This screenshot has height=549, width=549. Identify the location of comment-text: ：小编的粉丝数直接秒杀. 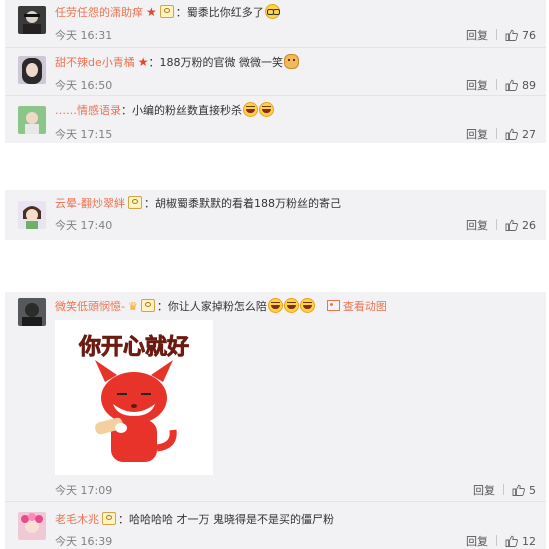
(181, 110).